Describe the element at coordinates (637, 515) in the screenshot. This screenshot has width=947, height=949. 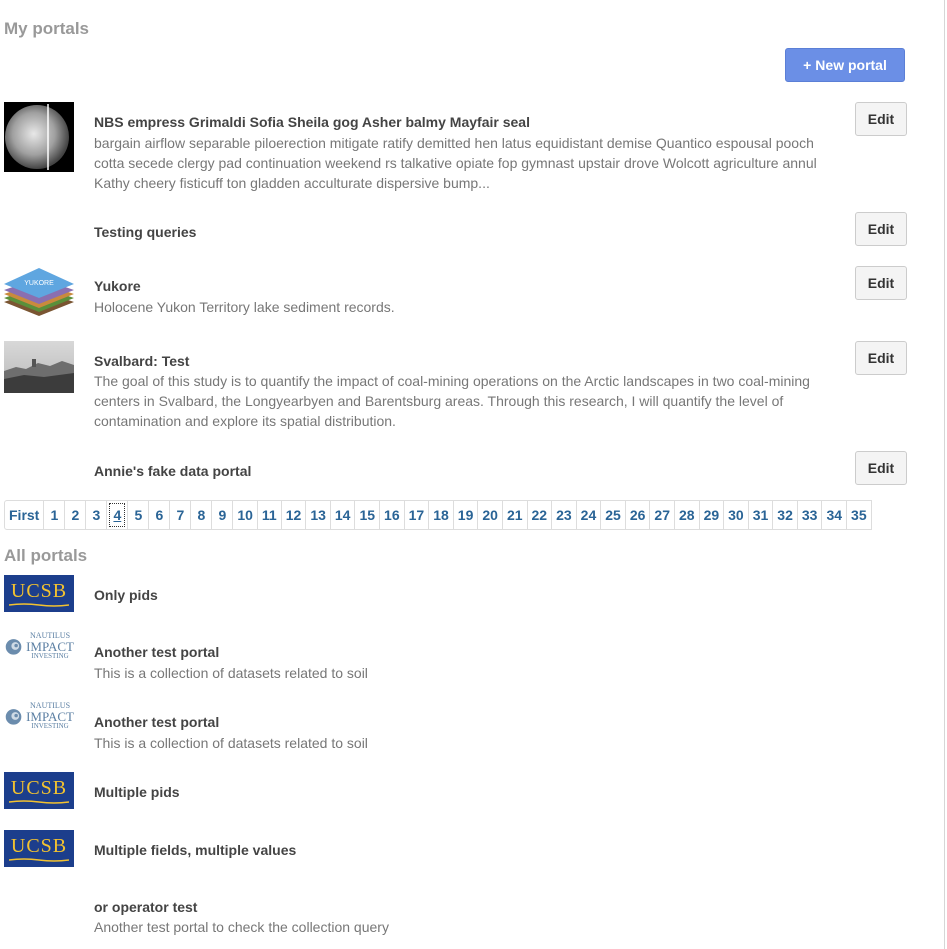
I see `page-link: 26` at that location.